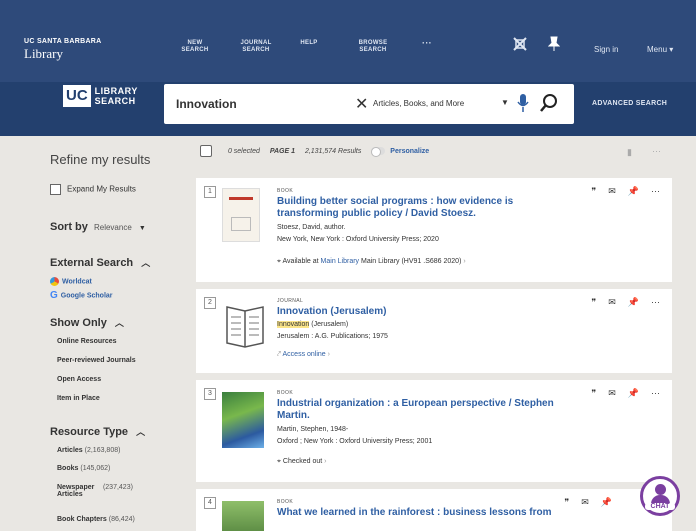  Describe the element at coordinates (55, 189) in the screenshot. I see `checkbox` at that location.